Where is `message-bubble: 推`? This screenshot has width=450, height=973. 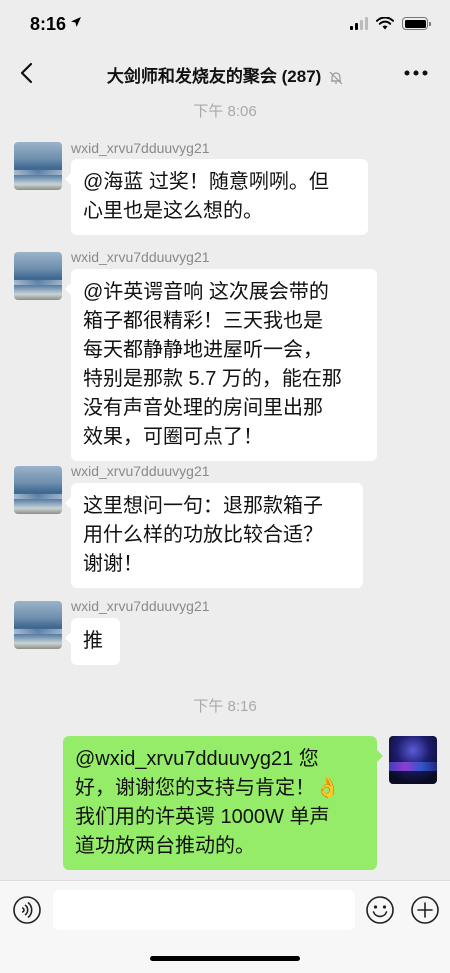
message-bubble: 推 is located at coordinates (92, 641).